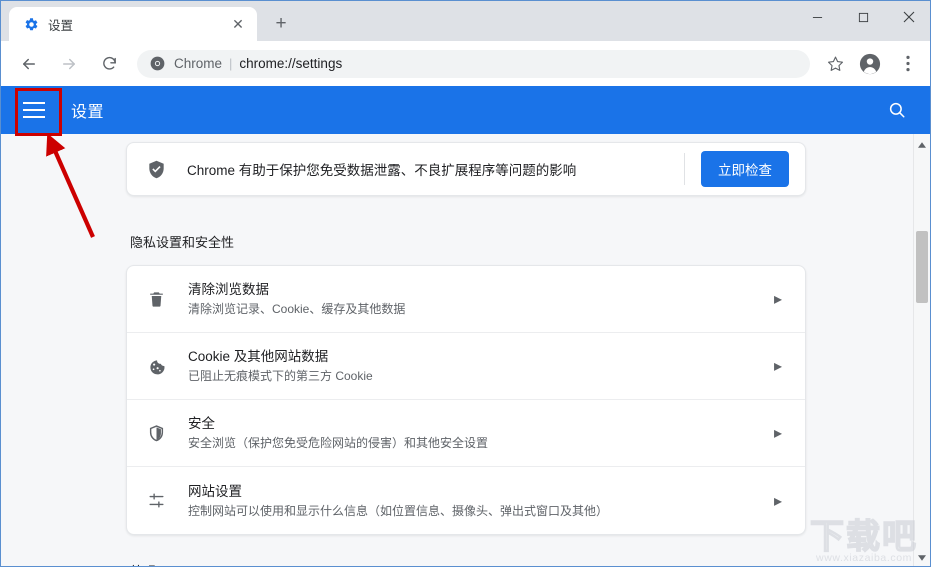 This screenshot has height=567, width=931. What do you see at coordinates (908, 64) in the screenshot?
I see `browser-menu-icon` at bounding box center [908, 64].